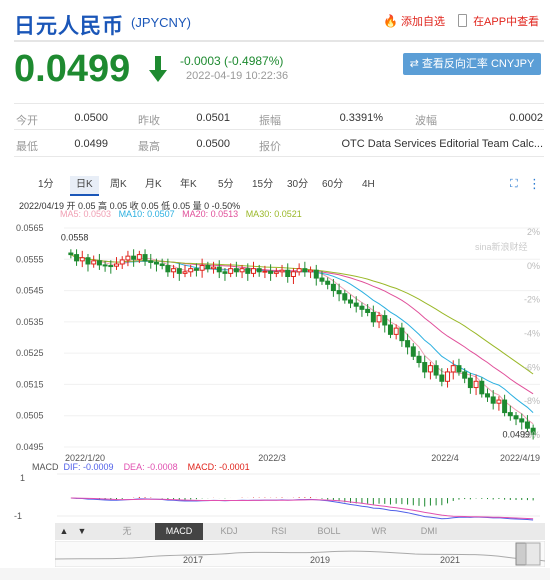 This screenshot has width=550, height=580. What do you see at coordinates (229, 531) in the screenshot?
I see `indicator-kdj: KDJ` at bounding box center [229, 531].